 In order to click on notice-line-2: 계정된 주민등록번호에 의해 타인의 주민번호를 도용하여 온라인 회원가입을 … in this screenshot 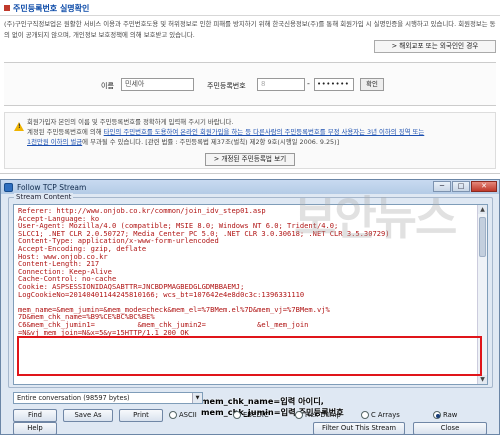, I will do `click(259, 132)`.